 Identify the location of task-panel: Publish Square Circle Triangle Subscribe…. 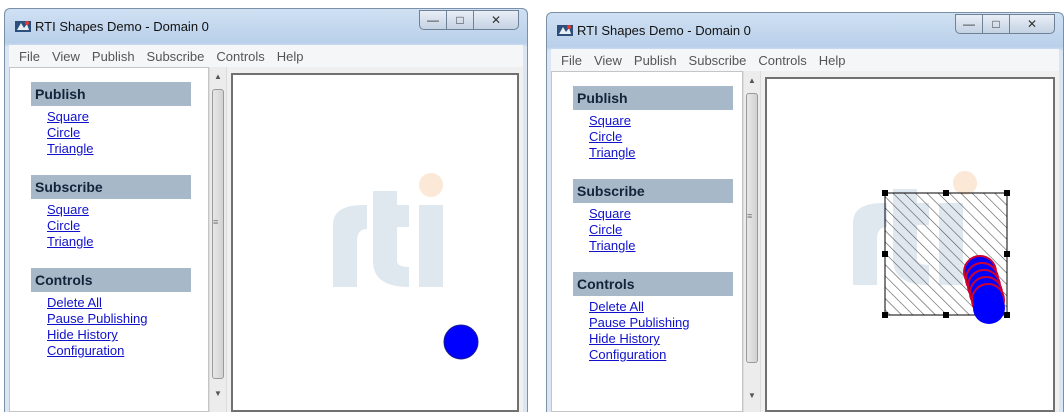
(647, 241).